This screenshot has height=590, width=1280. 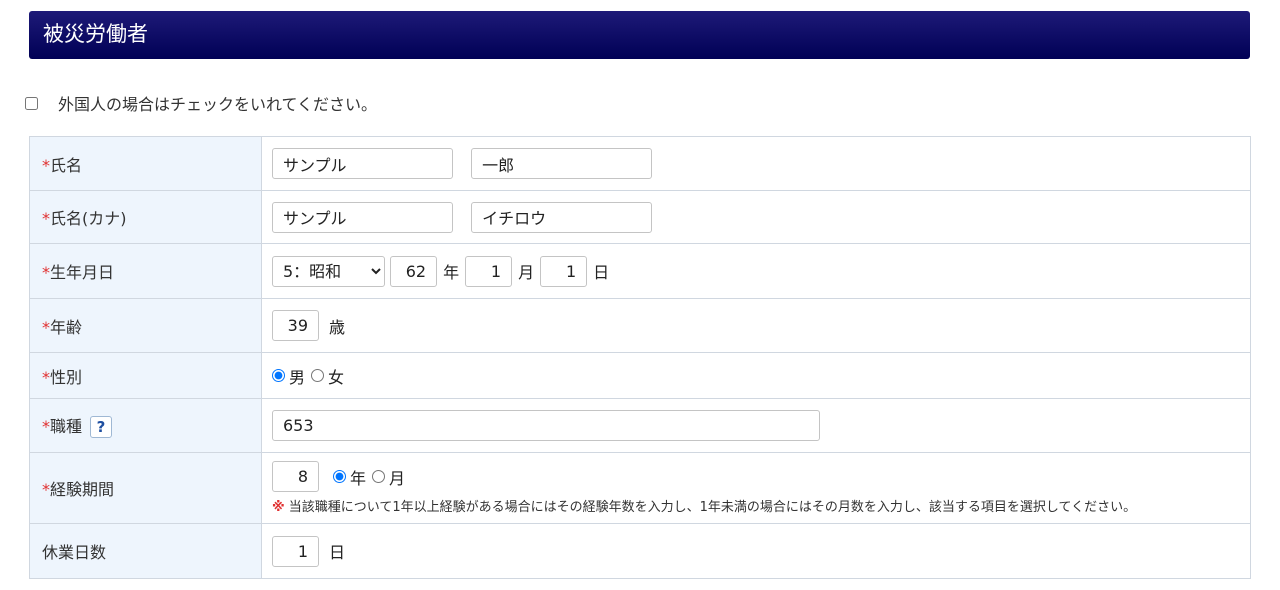 I want to click on experience-unit-radio-group: 年 月, so click(x=372, y=477).